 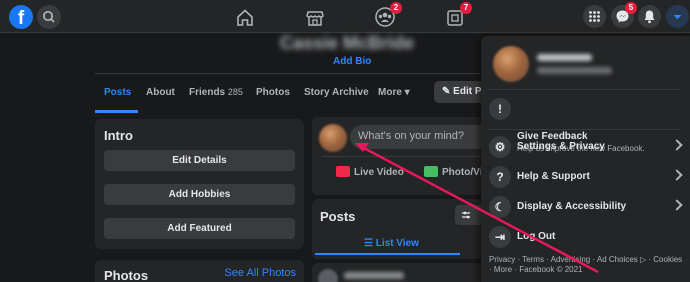 What do you see at coordinates (561, 146) in the screenshot?
I see `settings-privacy-label: Settings & Privacy` at bounding box center [561, 146].